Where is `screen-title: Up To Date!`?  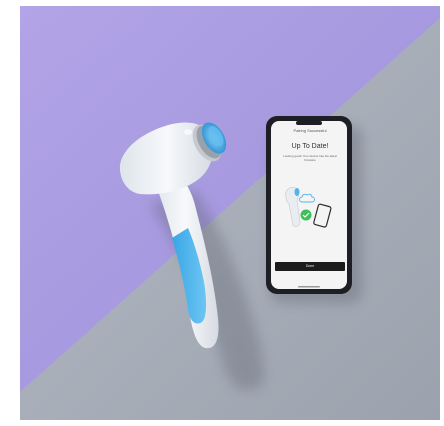
screen-title: Up To Date! is located at coordinates (310, 146).